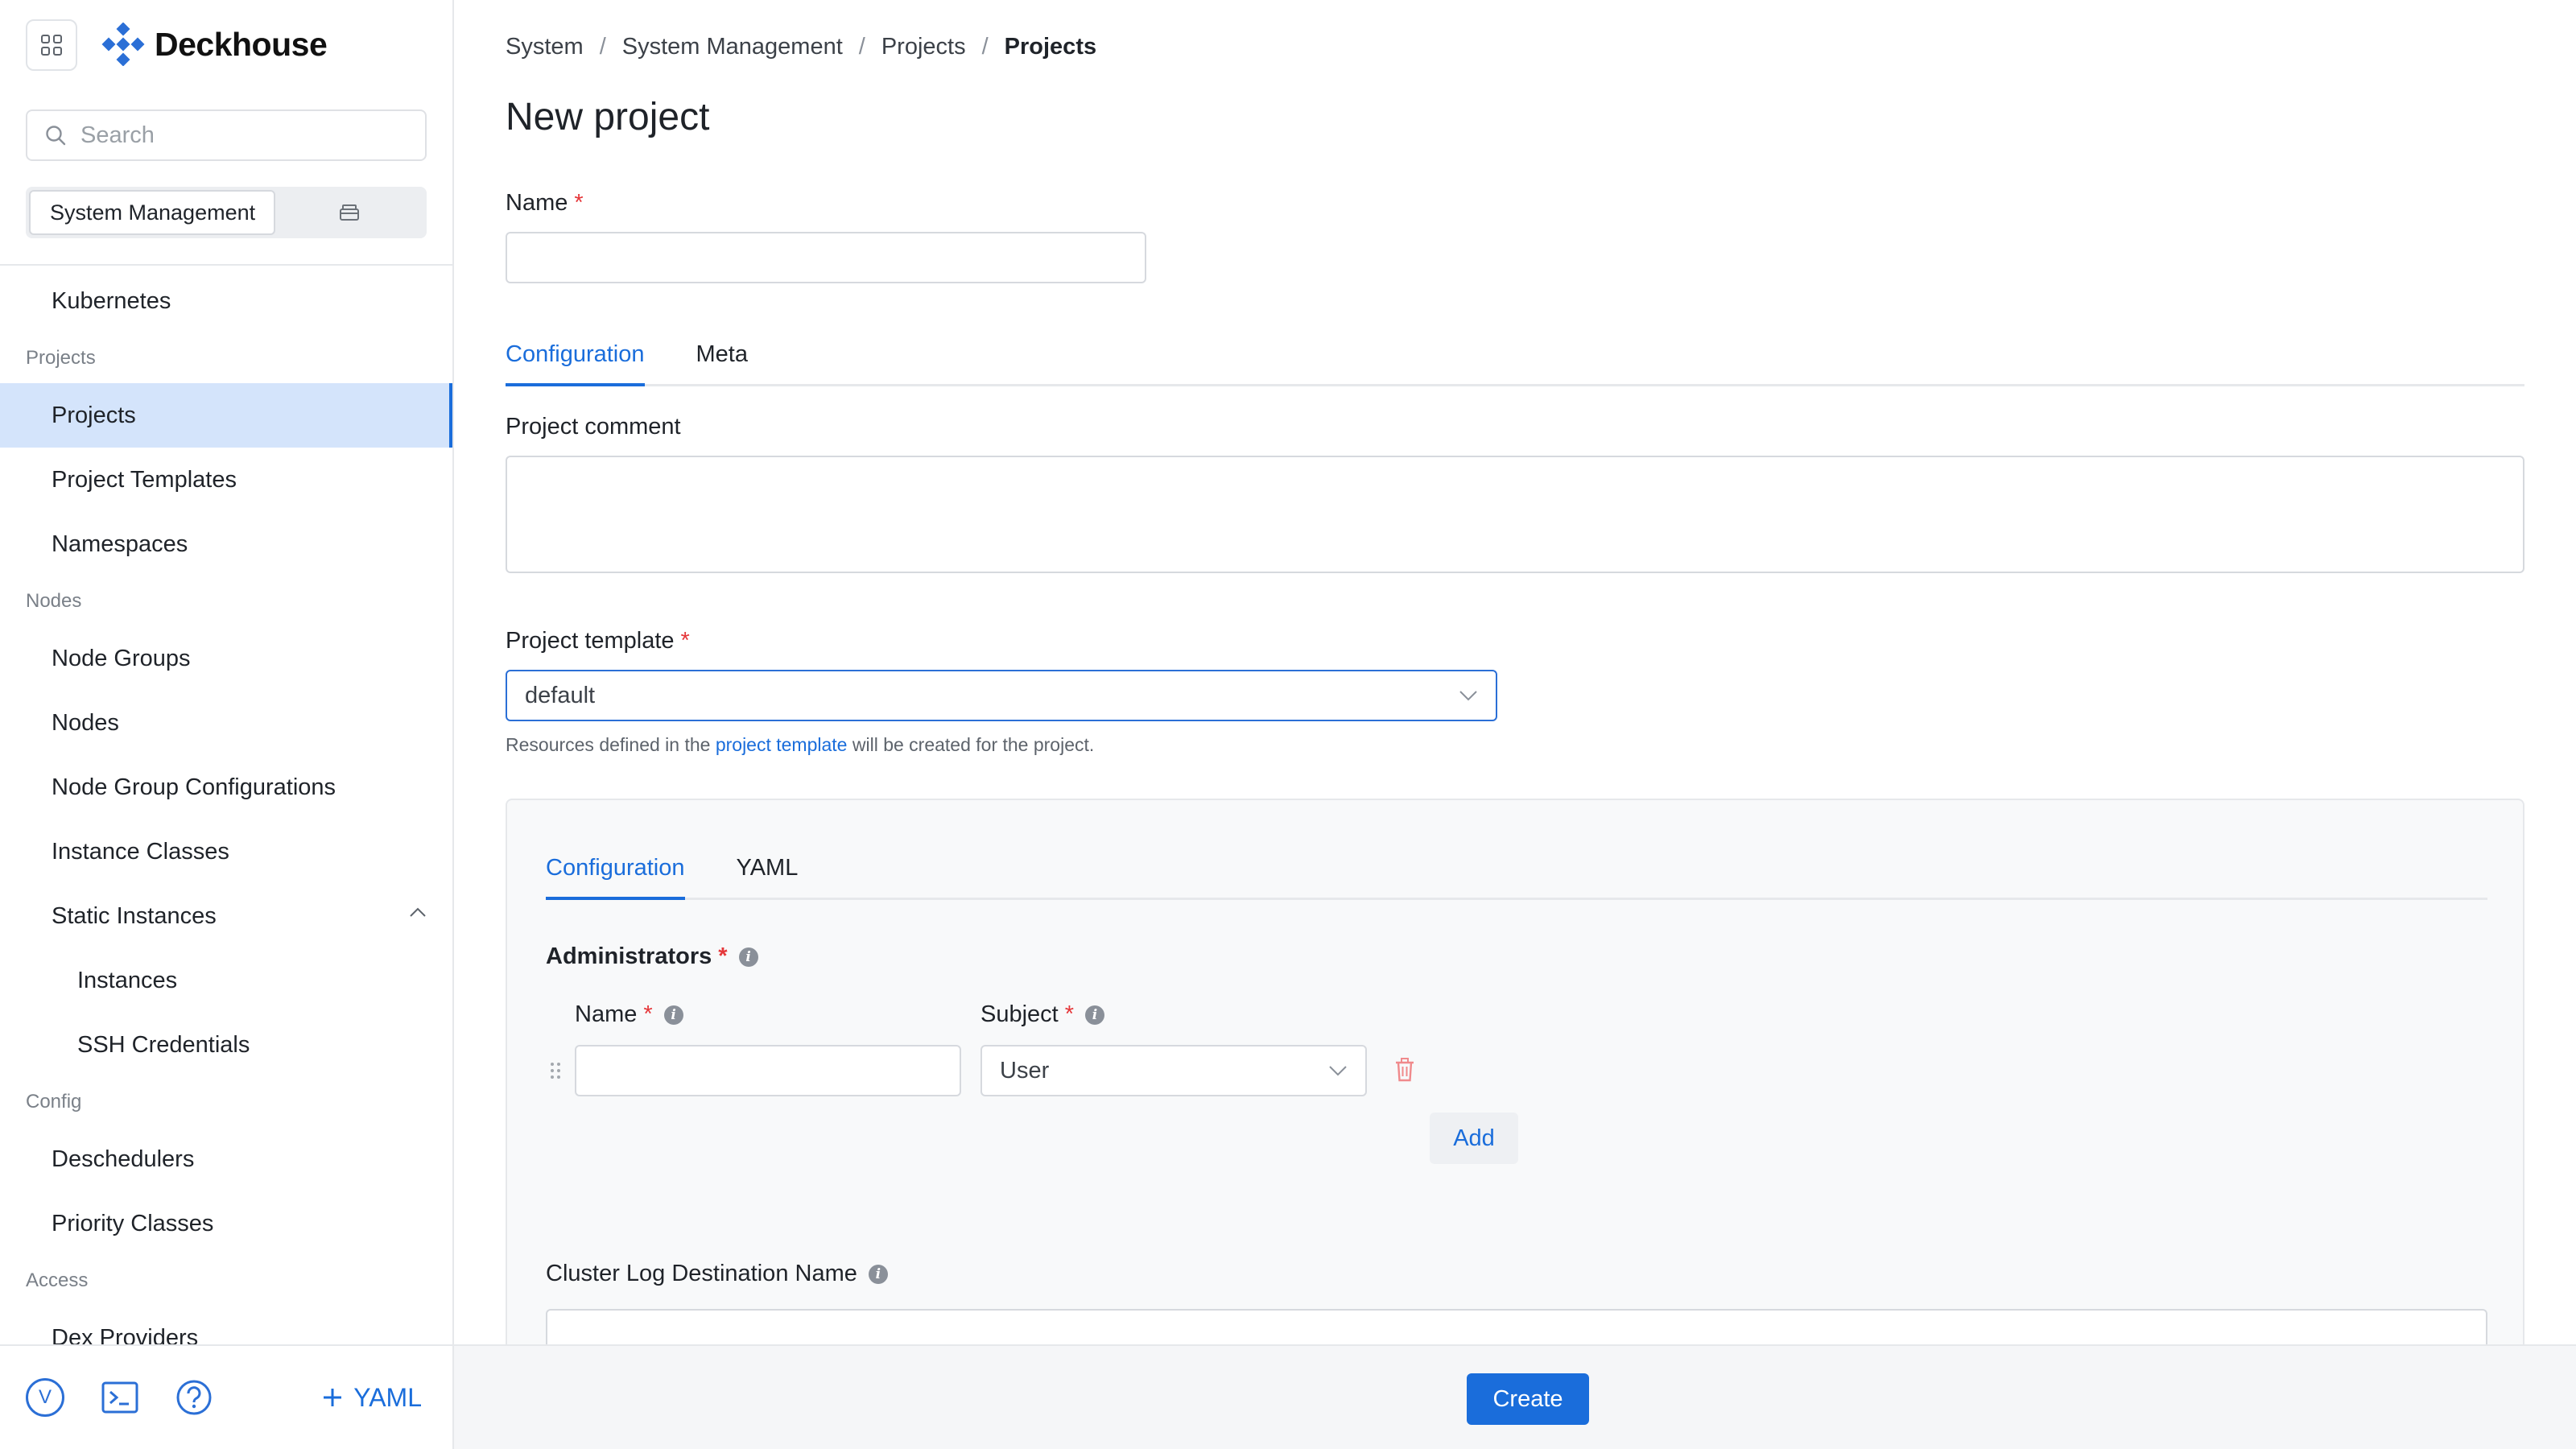 The height and width of the screenshot is (1449, 2576). I want to click on breadcrumb-current: Projects, so click(1050, 47).